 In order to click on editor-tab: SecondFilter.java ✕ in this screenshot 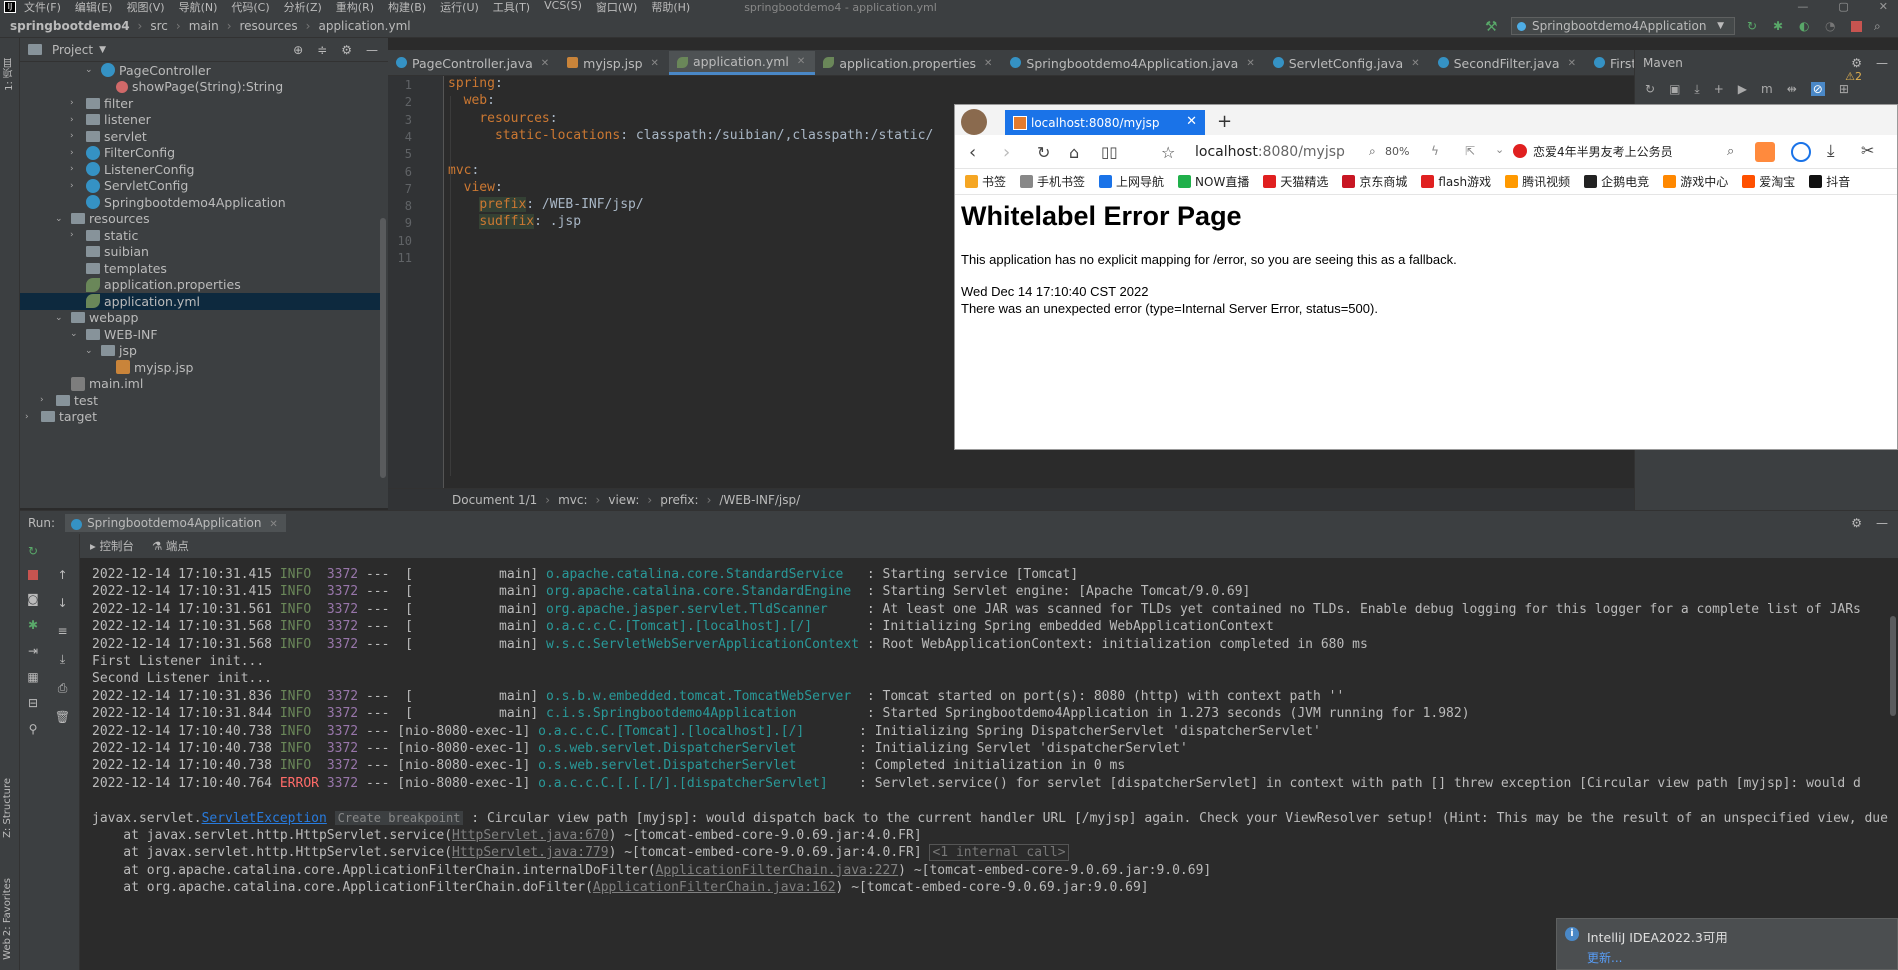, I will do `click(1508, 63)`.